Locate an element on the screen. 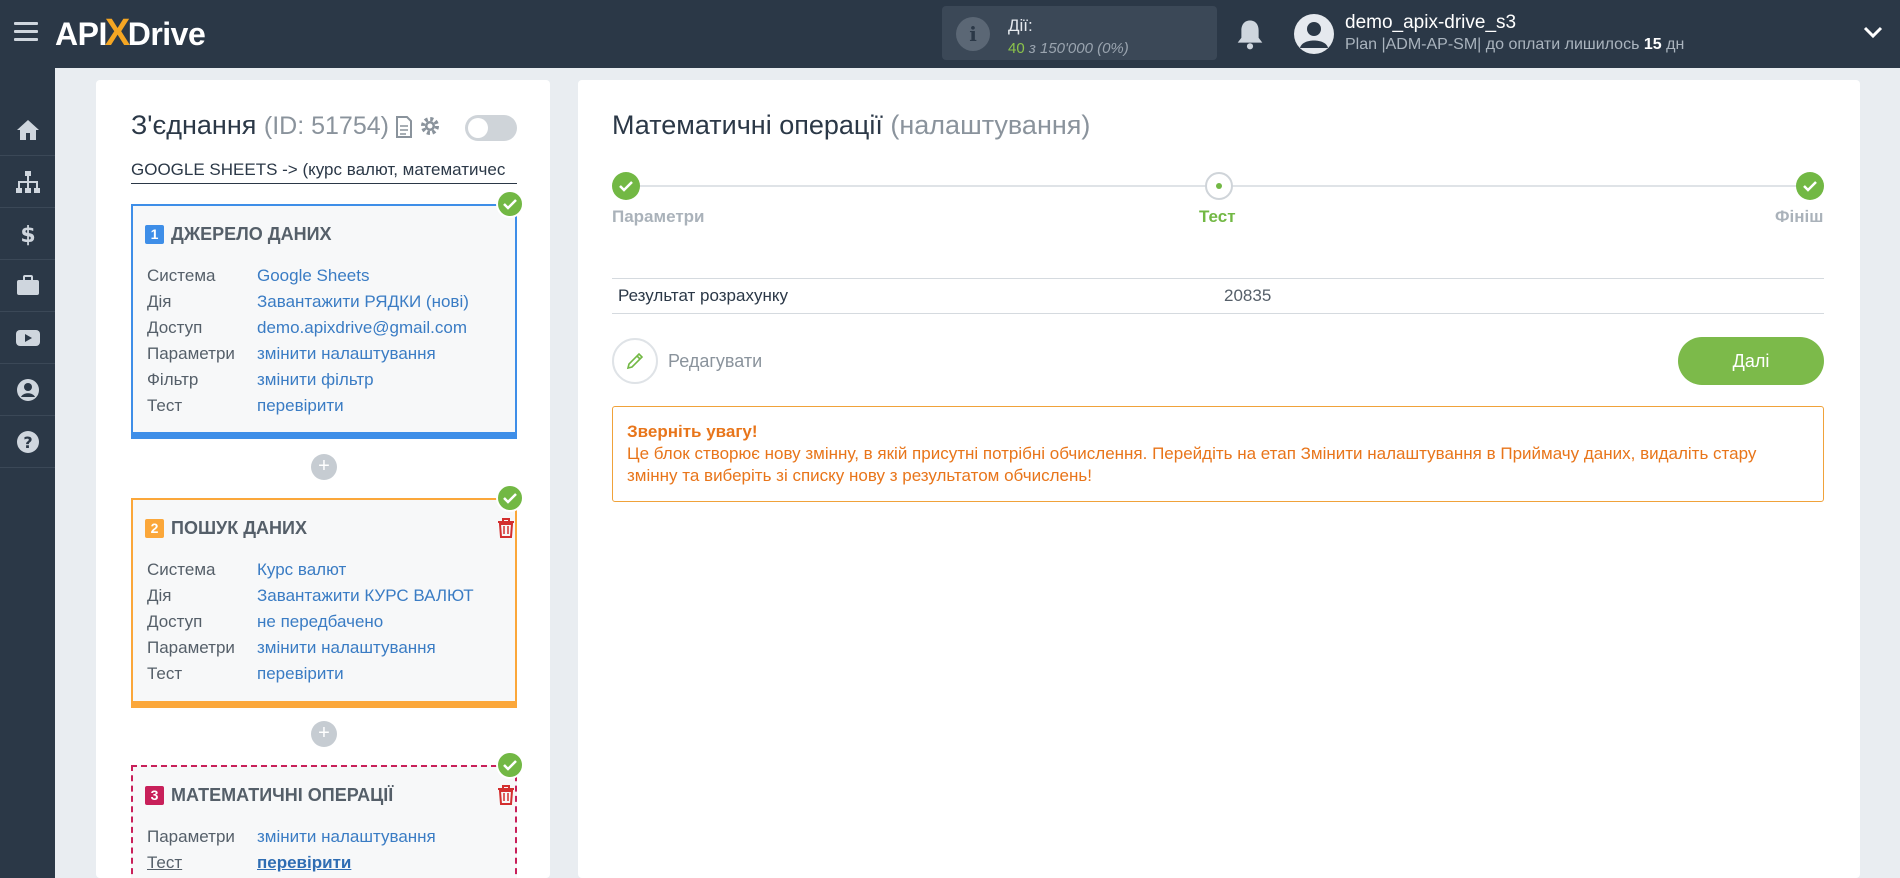  block-row-action: Дія Завантажити КУРС ВАЛЮТ is located at coordinates (310, 599).